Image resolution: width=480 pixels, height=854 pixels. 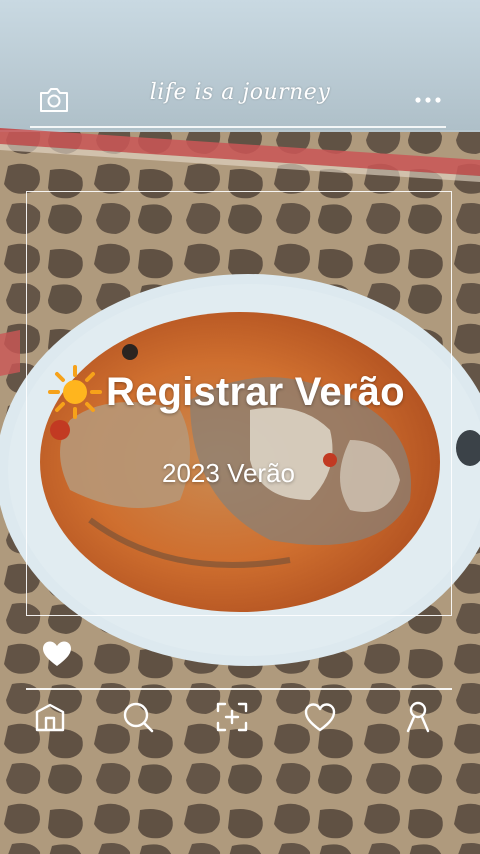 I want to click on home-icon, so click(x=50, y=717).